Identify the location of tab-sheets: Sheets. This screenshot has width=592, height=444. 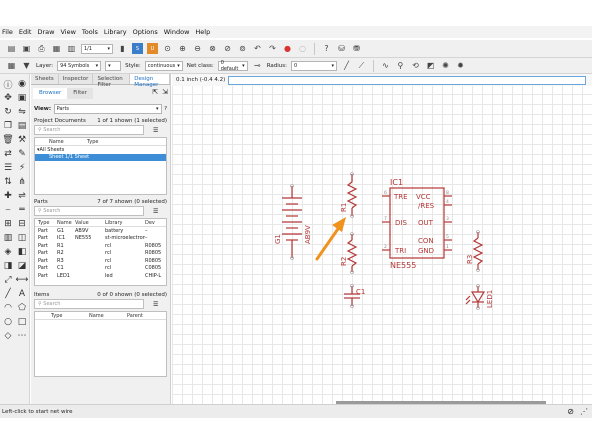
(45, 79).